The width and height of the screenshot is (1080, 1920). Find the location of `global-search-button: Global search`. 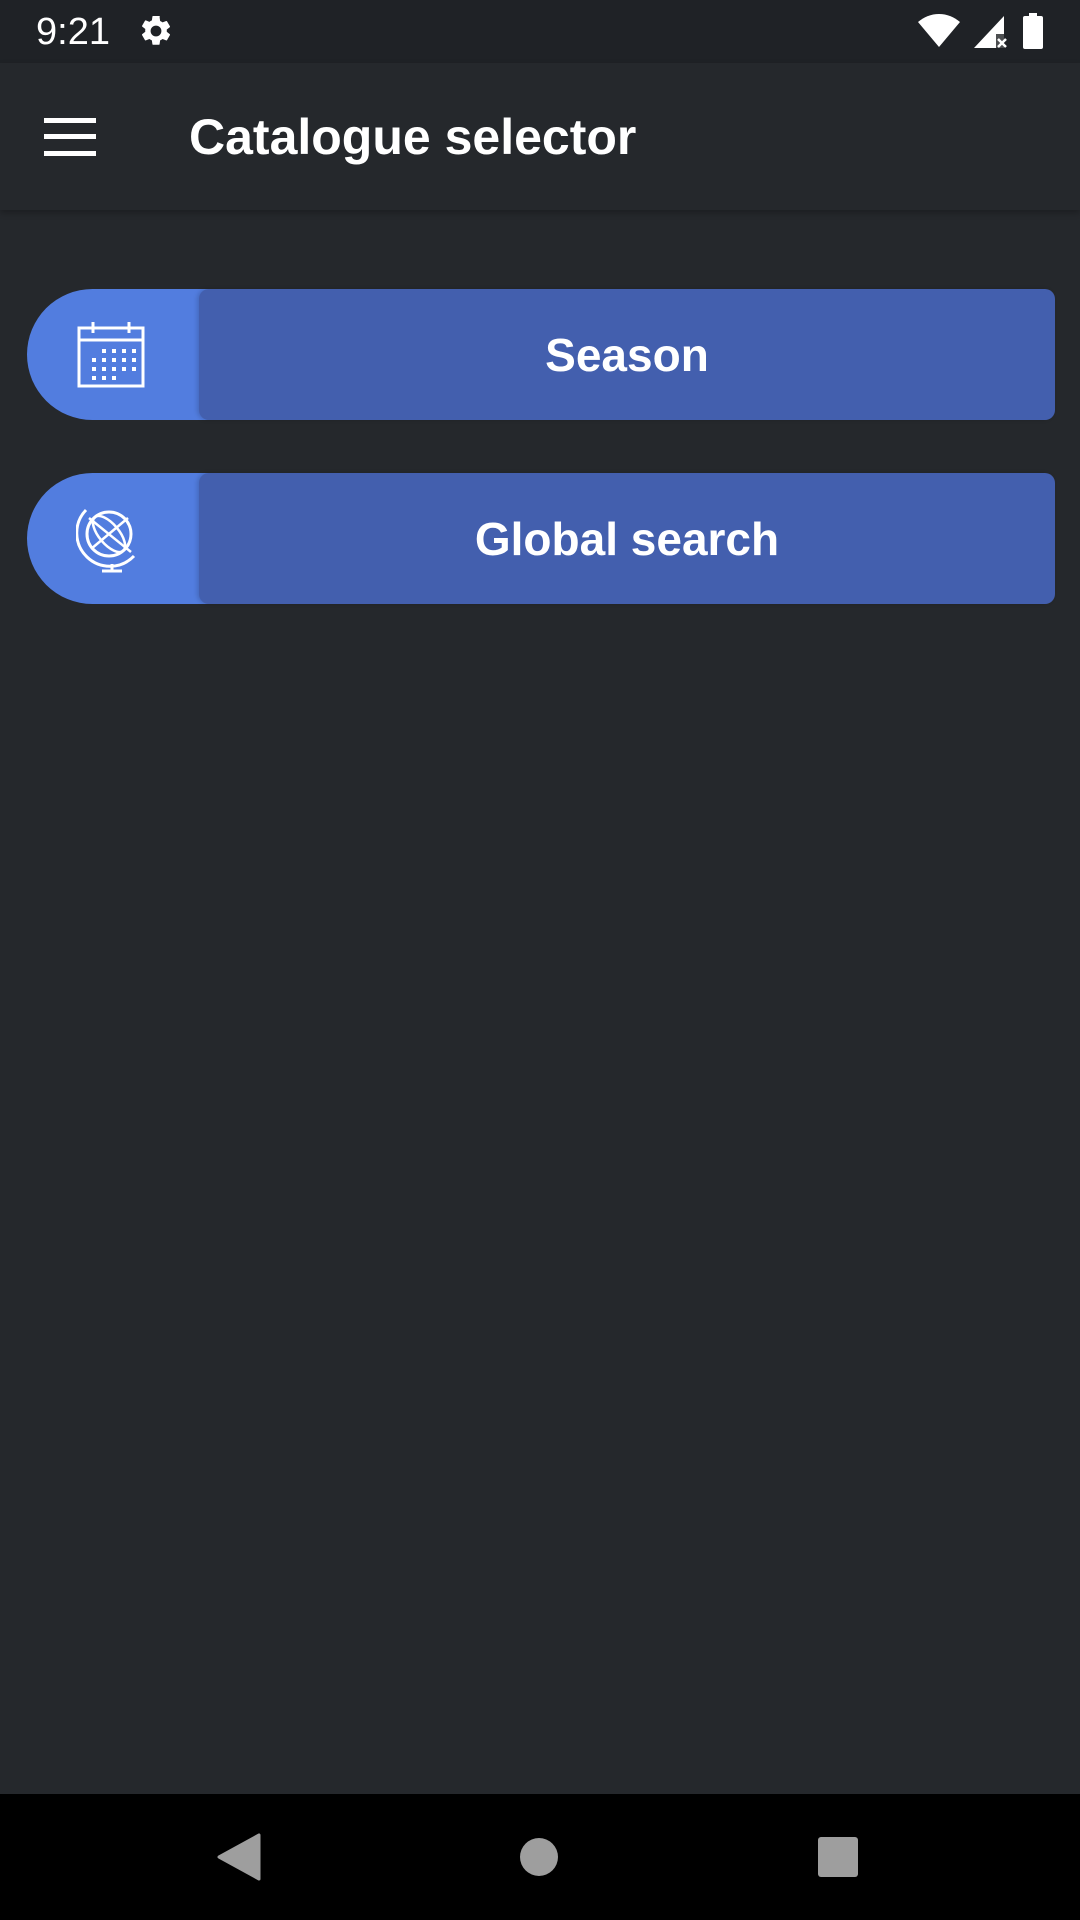

global-search-button: Global search is located at coordinates (541, 538).